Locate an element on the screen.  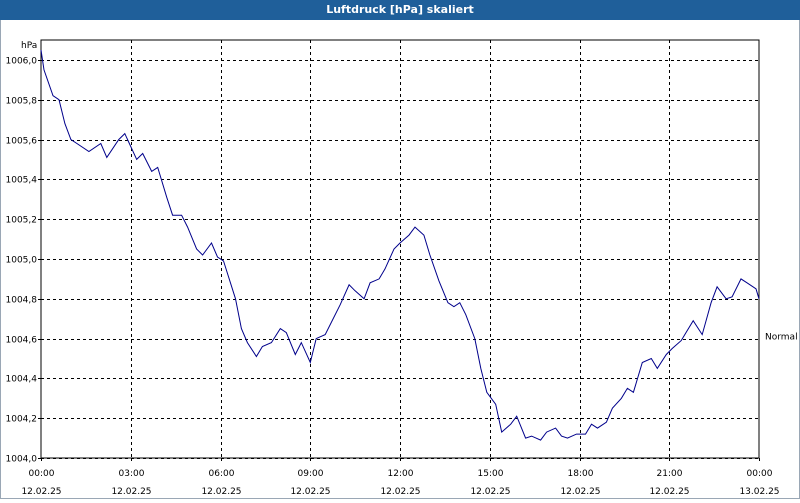
y-tick-label: 1004,6 is located at coordinates (22, 341).